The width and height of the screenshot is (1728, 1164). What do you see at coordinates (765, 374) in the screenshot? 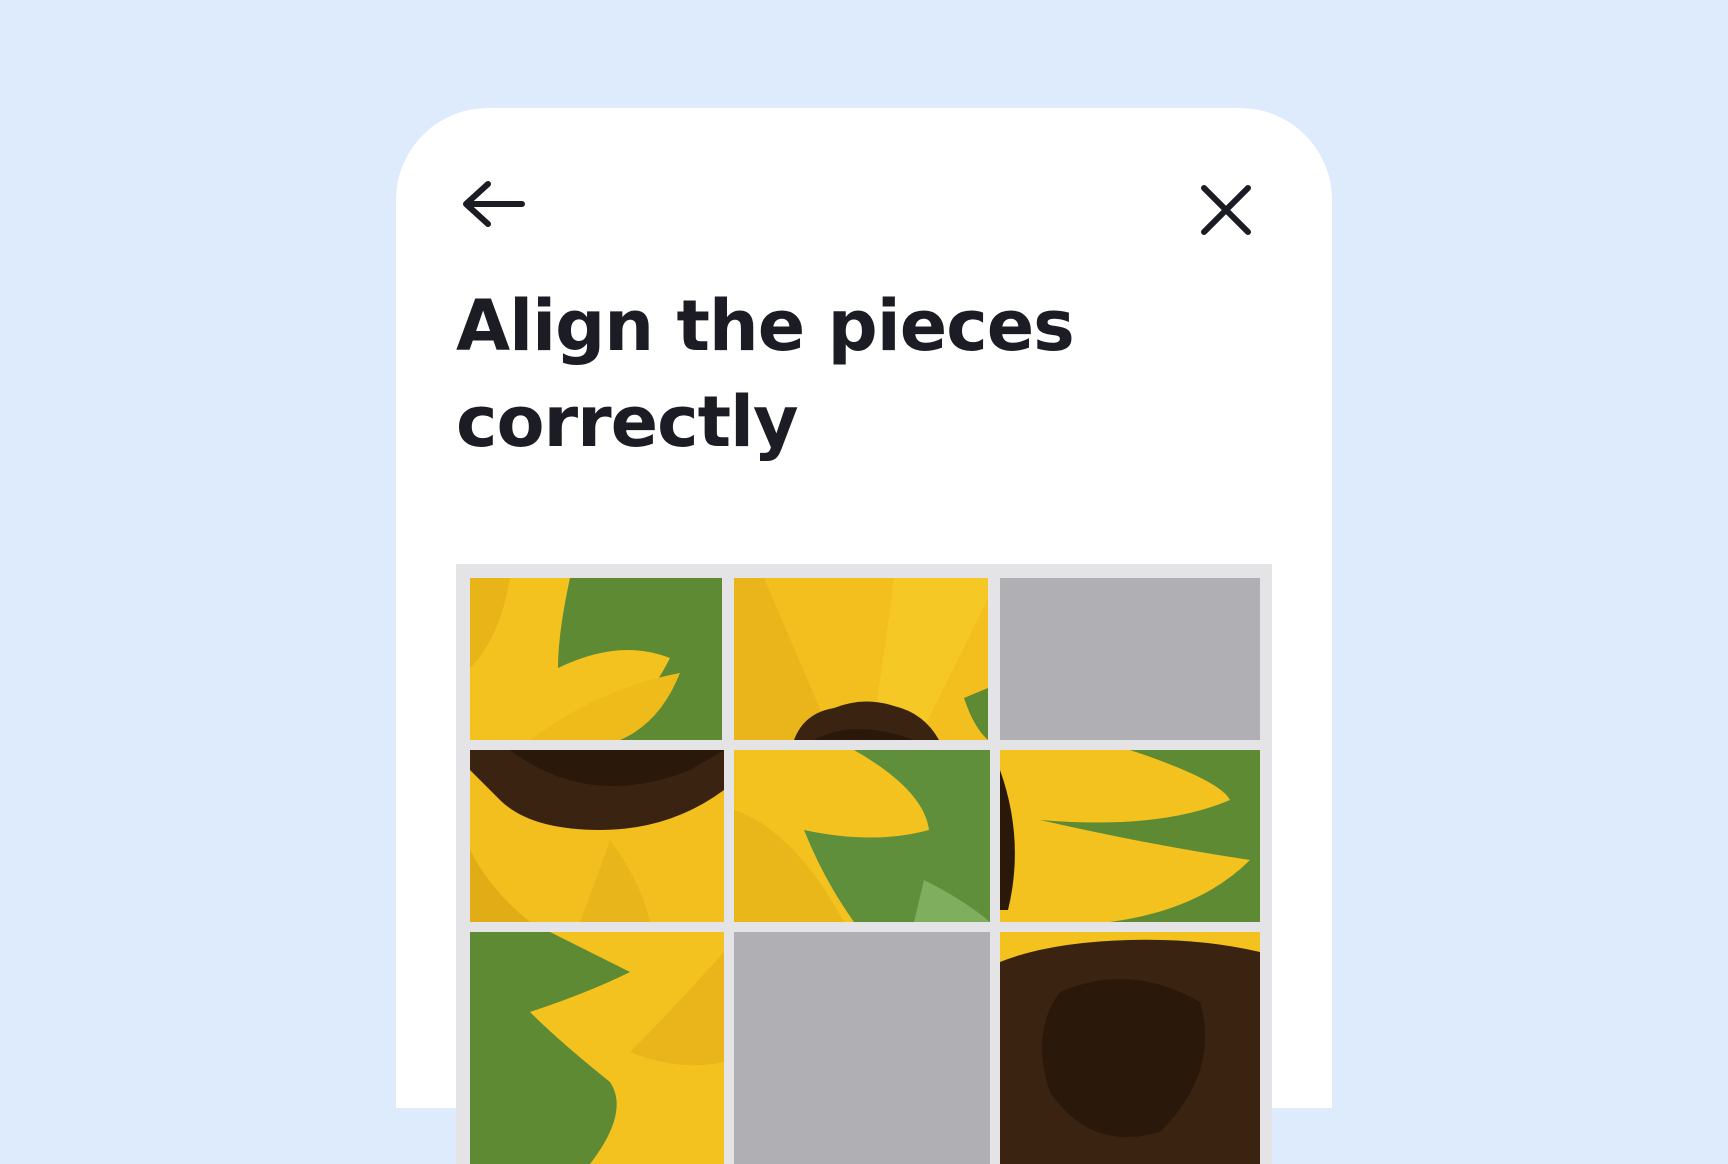
I see `page-title: Align the pieces correctly` at bounding box center [765, 374].